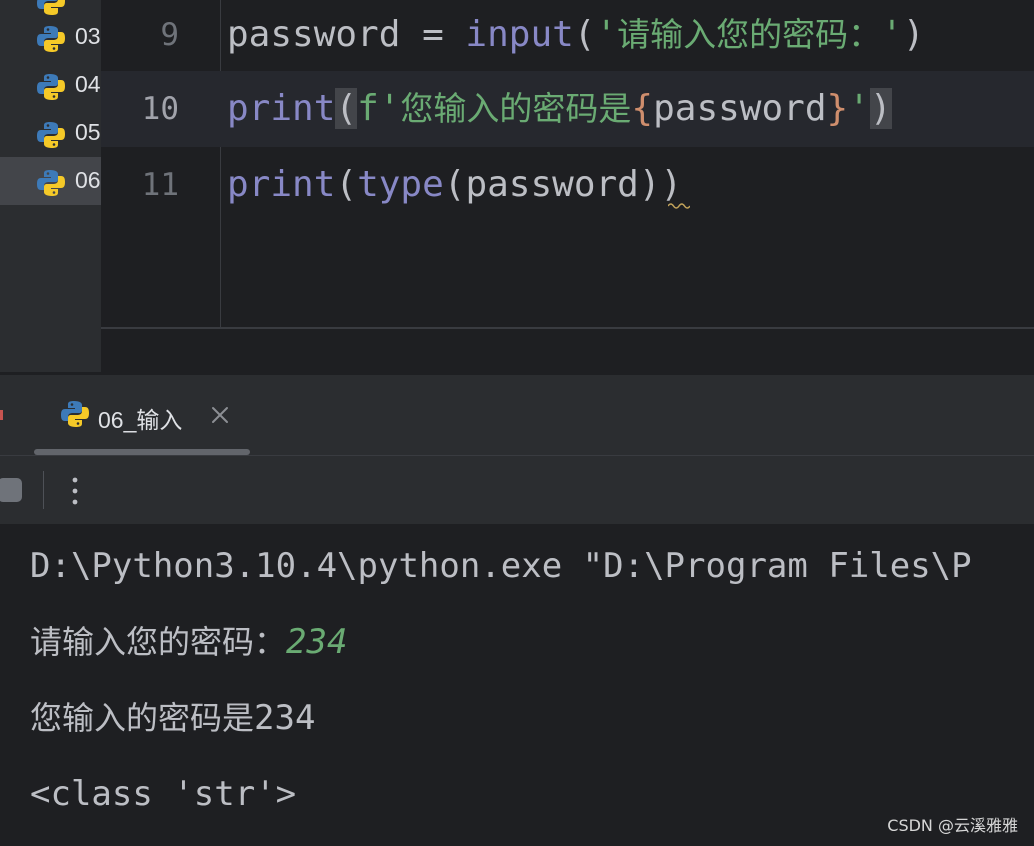 This screenshot has width=1034, height=846. I want to click on more-vertical-icon, so click(75, 491).